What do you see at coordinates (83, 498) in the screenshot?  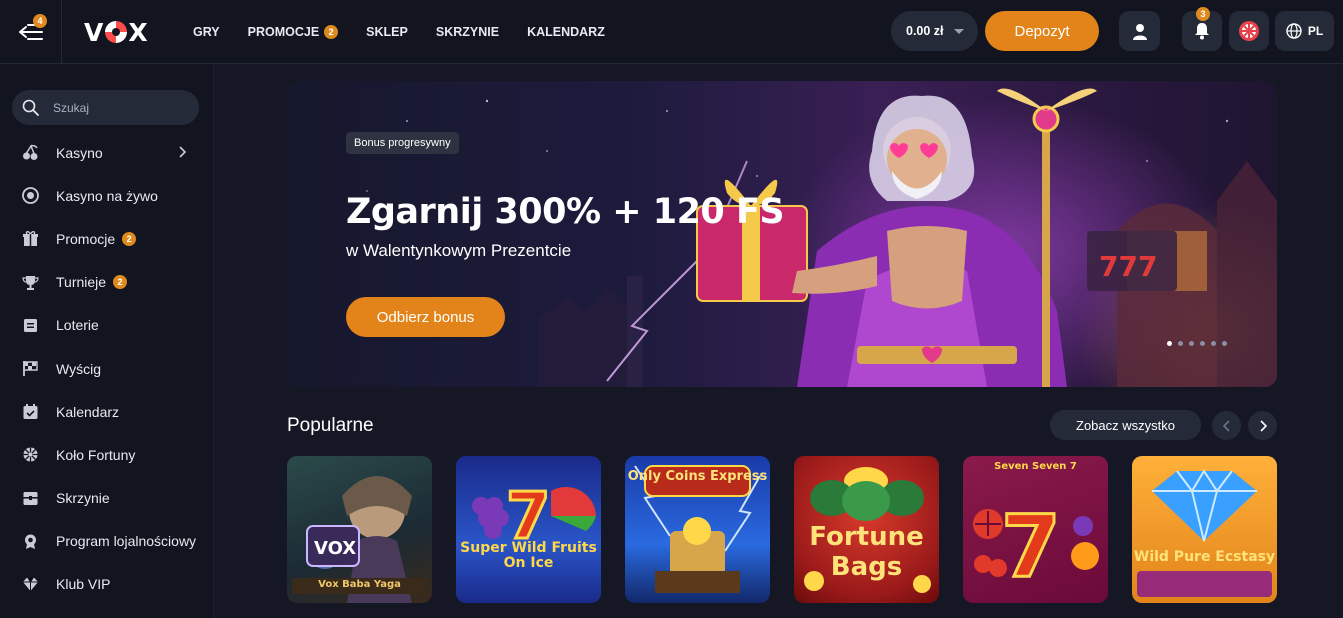 I see `sidebar-item-label: Skrzynie` at bounding box center [83, 498].